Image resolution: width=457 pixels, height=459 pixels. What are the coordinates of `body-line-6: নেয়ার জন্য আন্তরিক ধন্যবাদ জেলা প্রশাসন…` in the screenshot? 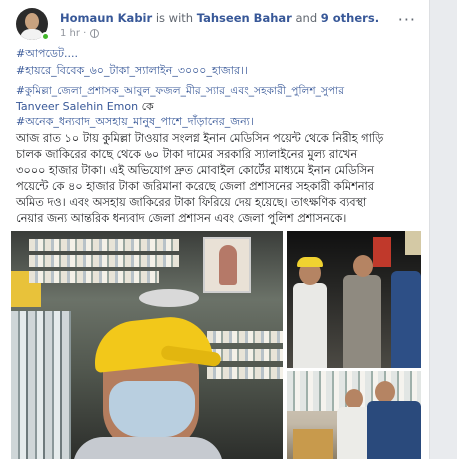 It's located at (181, 218).